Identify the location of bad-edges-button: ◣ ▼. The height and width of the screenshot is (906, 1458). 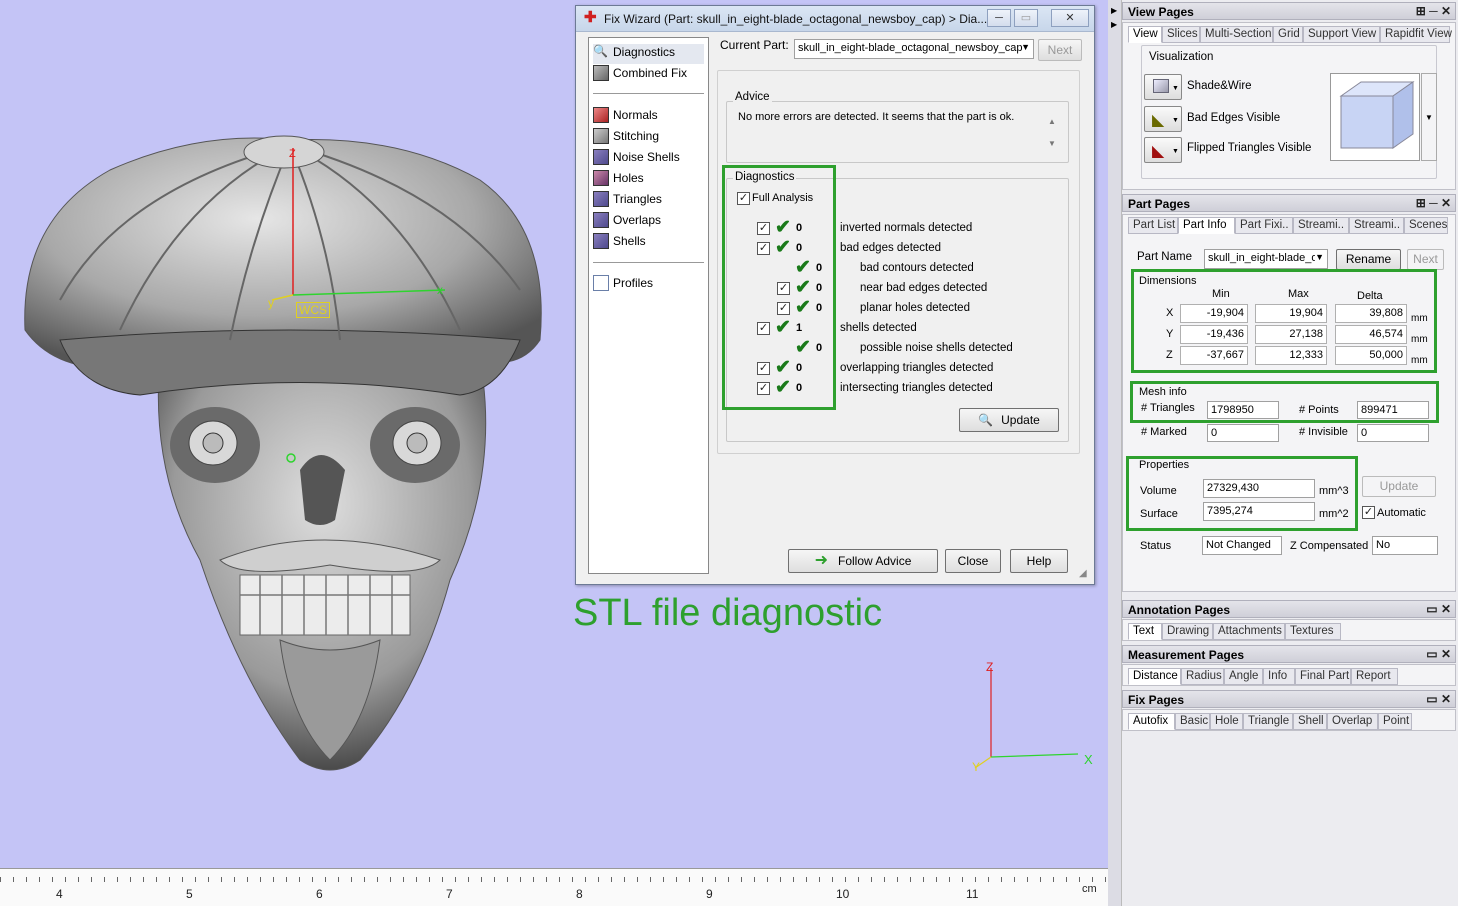
(1163, 119).